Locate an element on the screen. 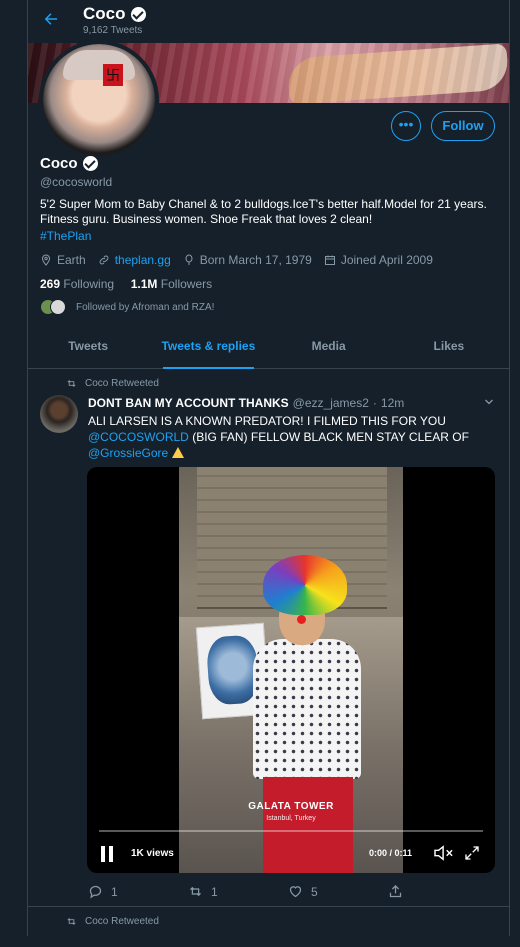  calendar-icon is located at coordinates (329, 260).